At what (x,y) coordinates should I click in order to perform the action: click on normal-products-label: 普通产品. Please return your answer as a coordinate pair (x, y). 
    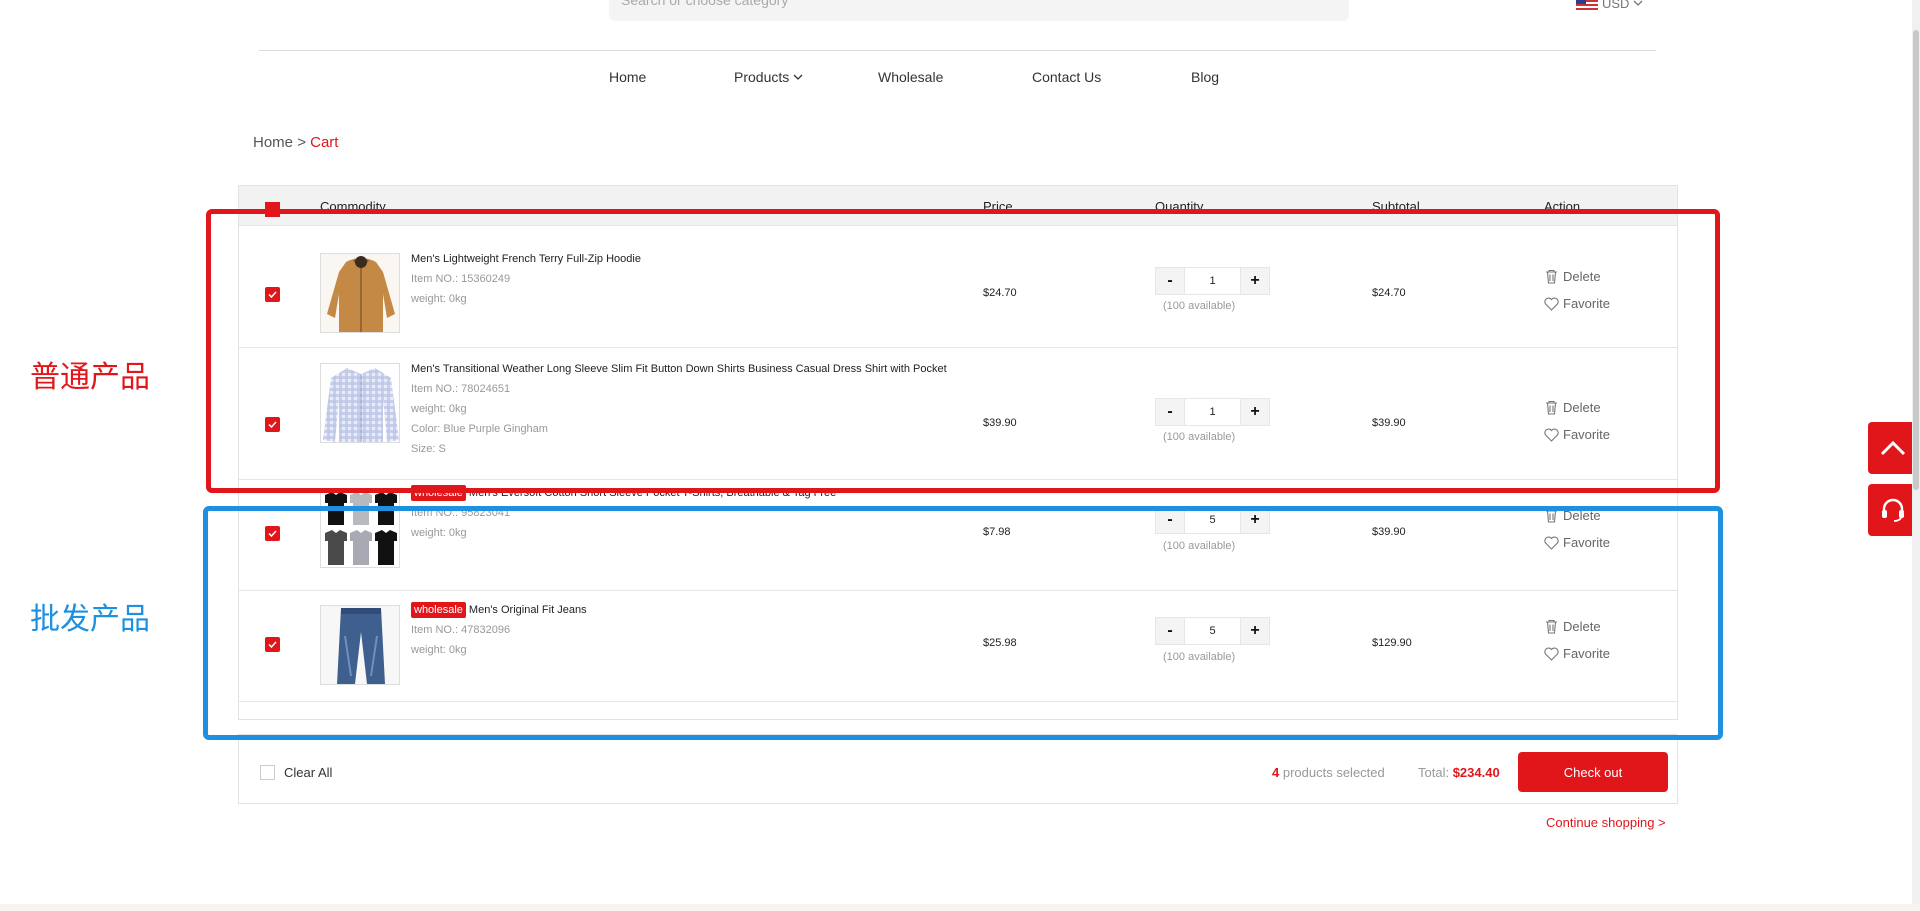
    Looking at the image, I should click on (90, 377).